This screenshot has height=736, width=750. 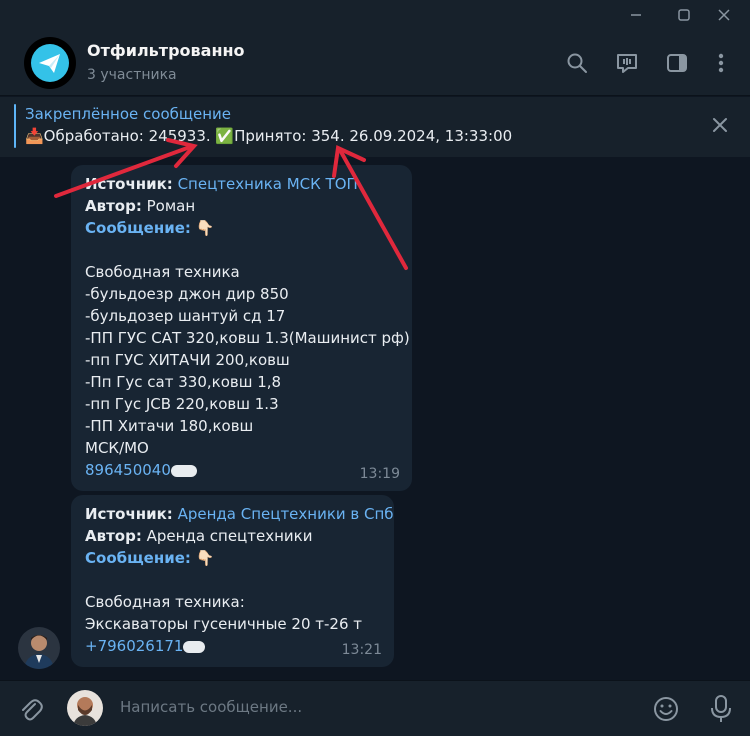 I want to click on red-arrow-right, so click(x=373, y=209).